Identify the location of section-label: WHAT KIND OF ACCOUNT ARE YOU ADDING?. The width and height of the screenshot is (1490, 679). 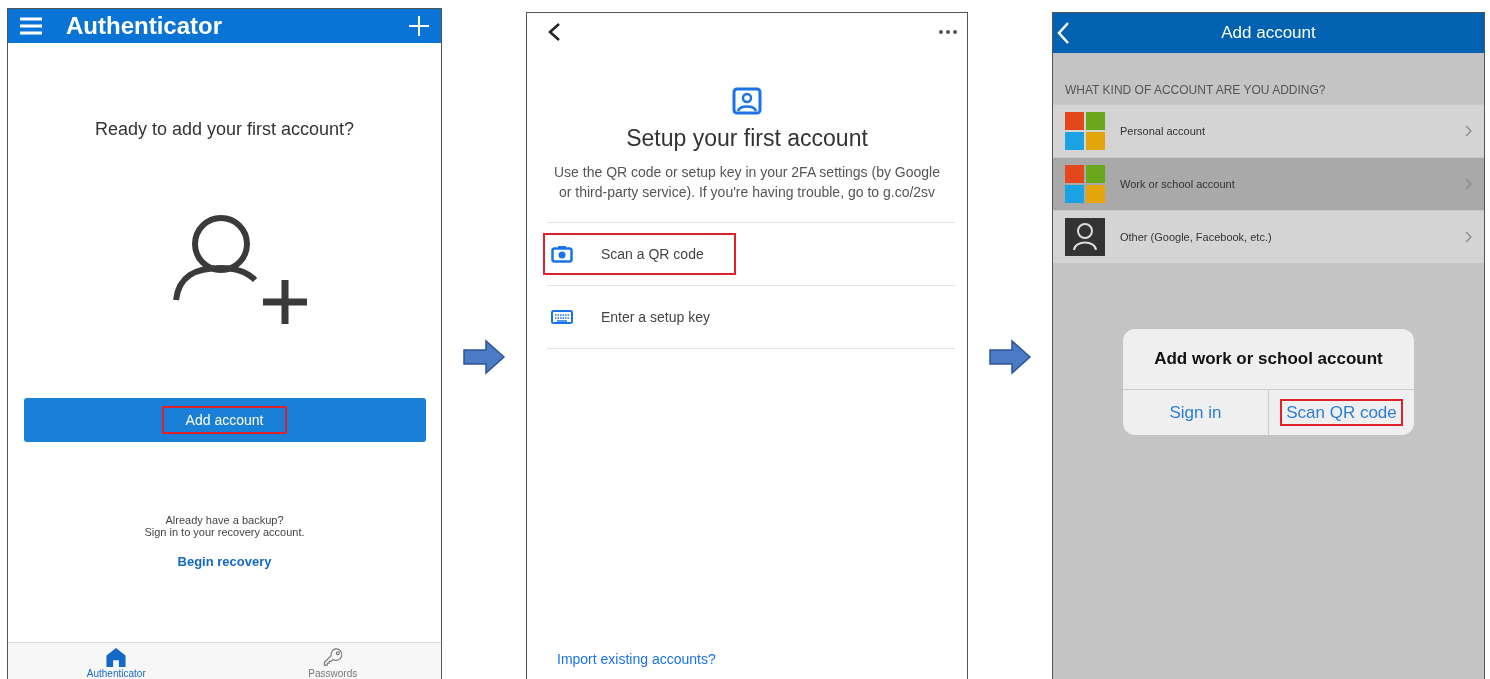
(1195, 90).